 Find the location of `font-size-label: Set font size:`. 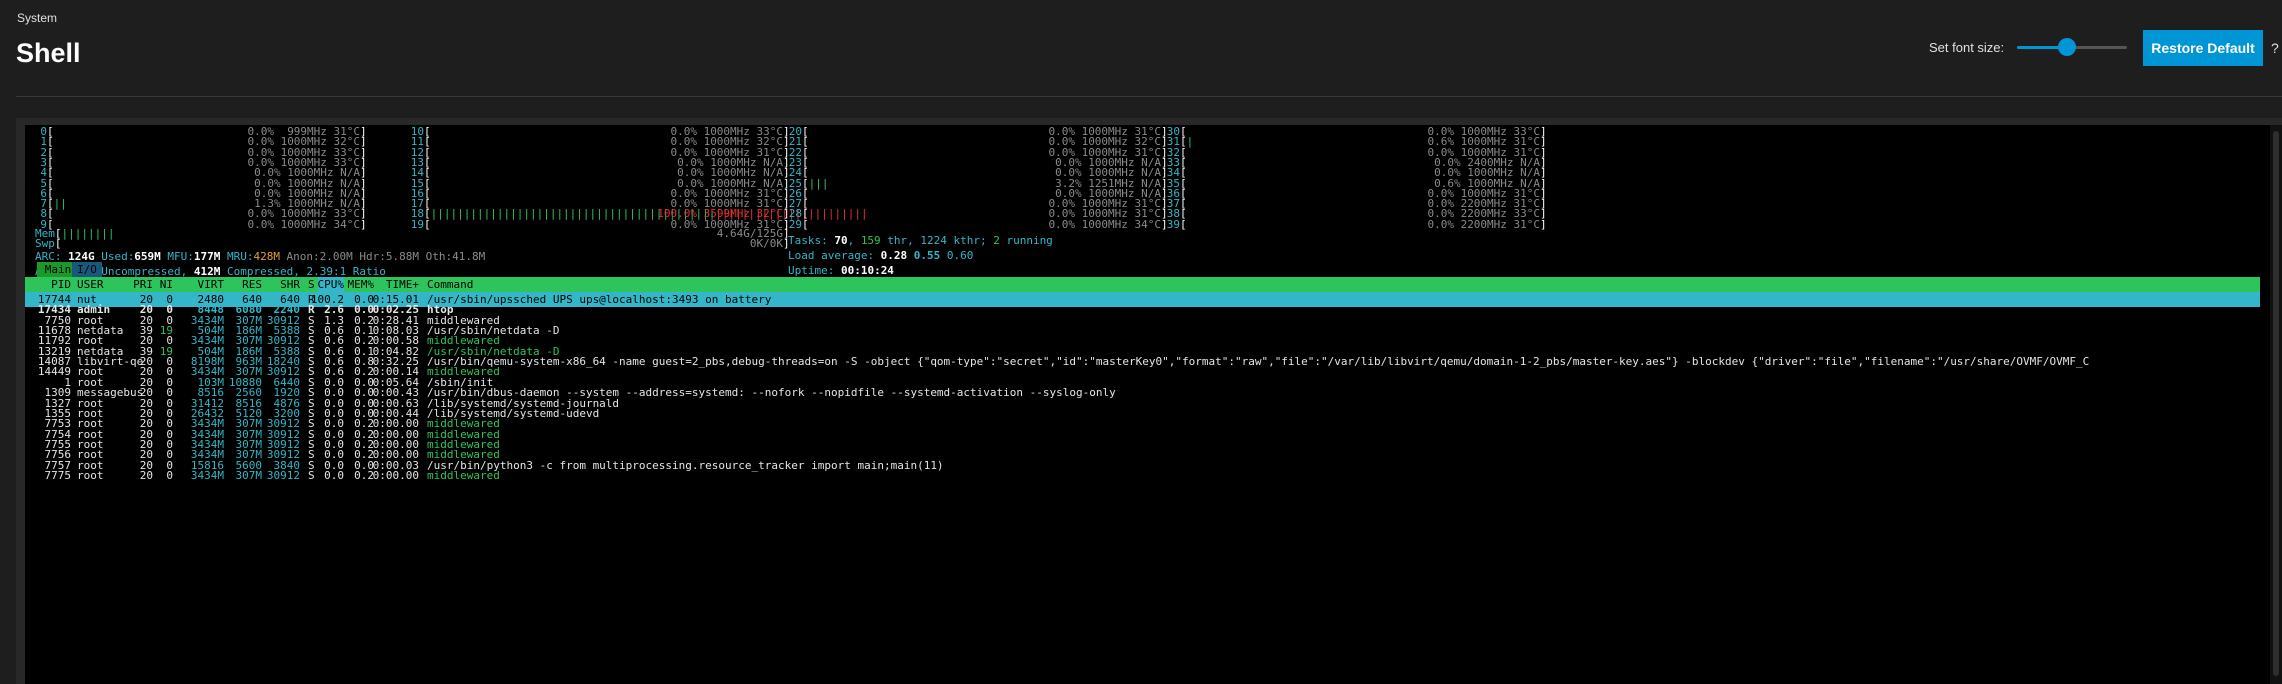

font-size-label: Set font size: is located at coordinates (1967, 47).